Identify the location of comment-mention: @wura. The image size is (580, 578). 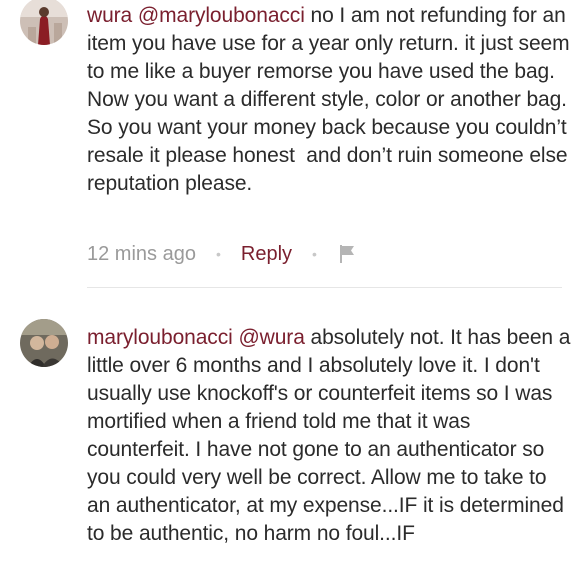
(271, 337).